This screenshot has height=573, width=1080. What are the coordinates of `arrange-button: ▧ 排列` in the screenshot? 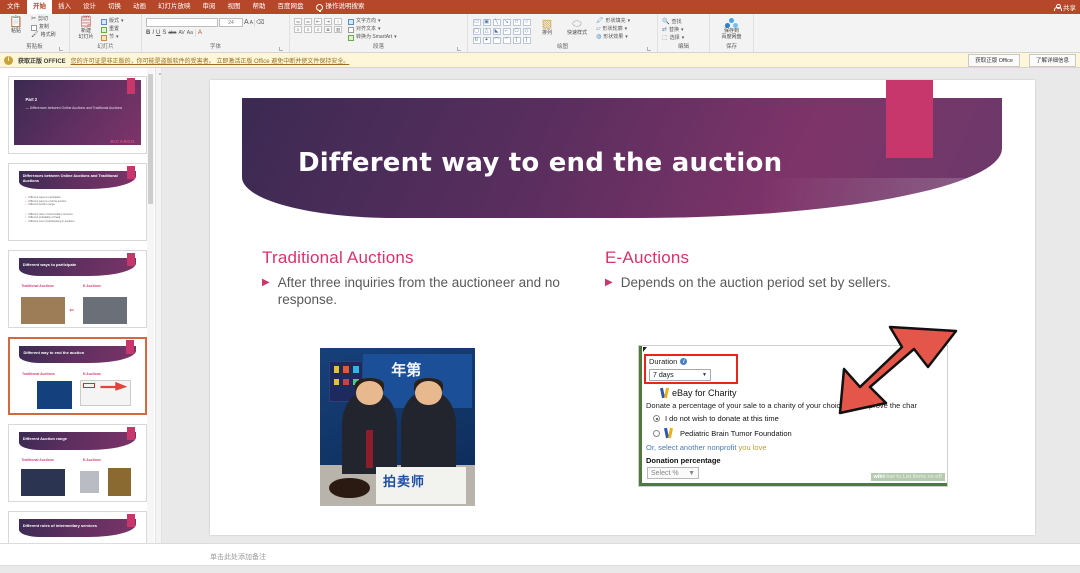 It's located at (547, 27).